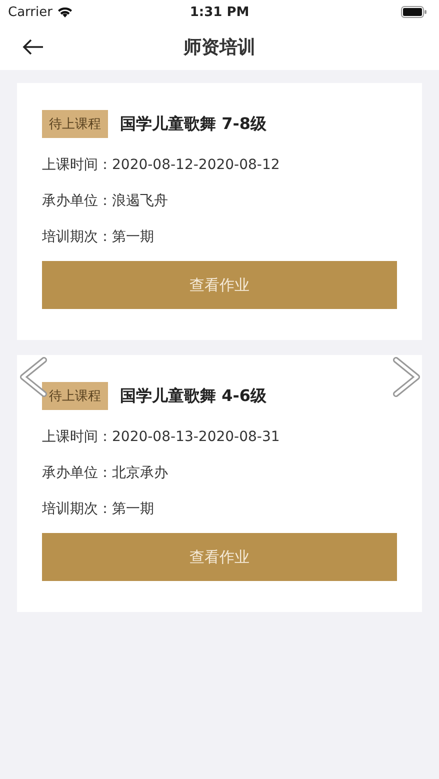 This screenshot has height=779, width=439. Describe the element at coordinates (407, 377) in the screenshot. I see `chevron-right-icon` at that location.